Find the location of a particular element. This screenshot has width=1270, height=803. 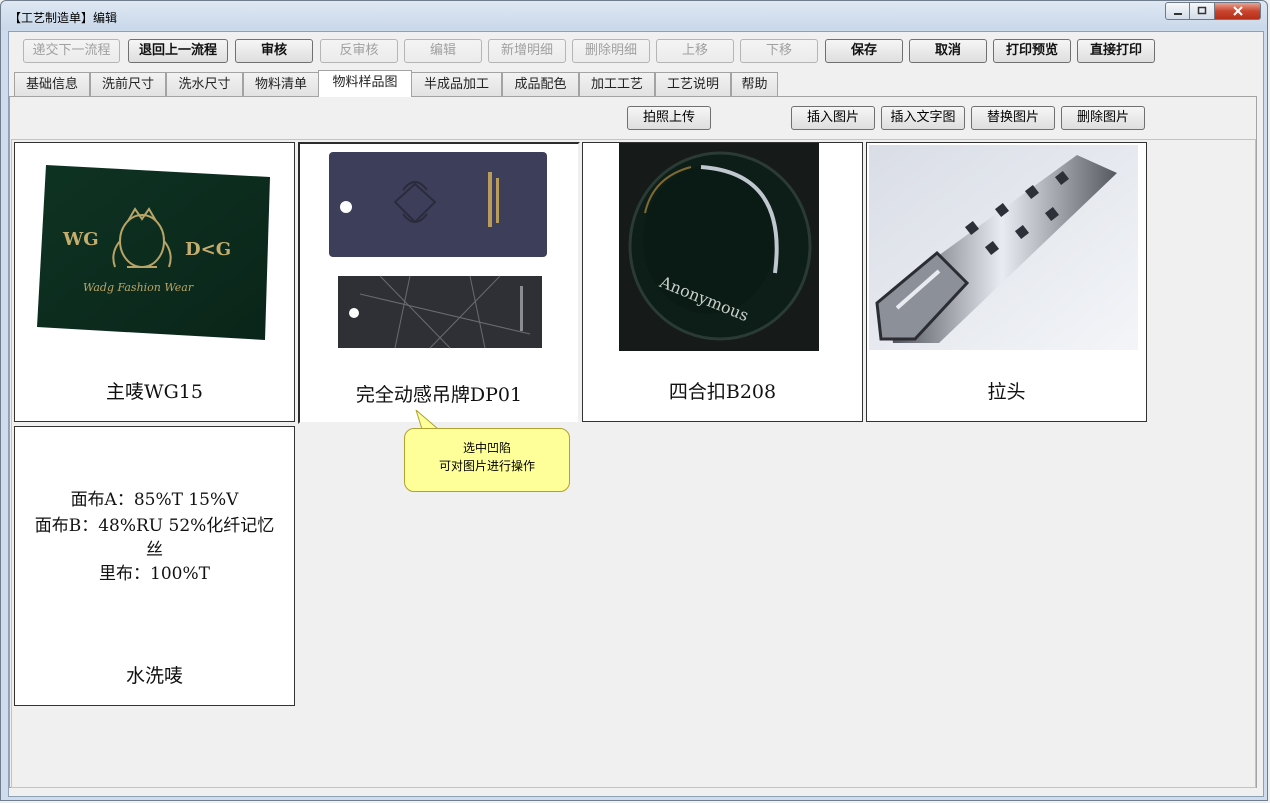

insert-image-button: 插入图片 is located at coordinates (833, 118).